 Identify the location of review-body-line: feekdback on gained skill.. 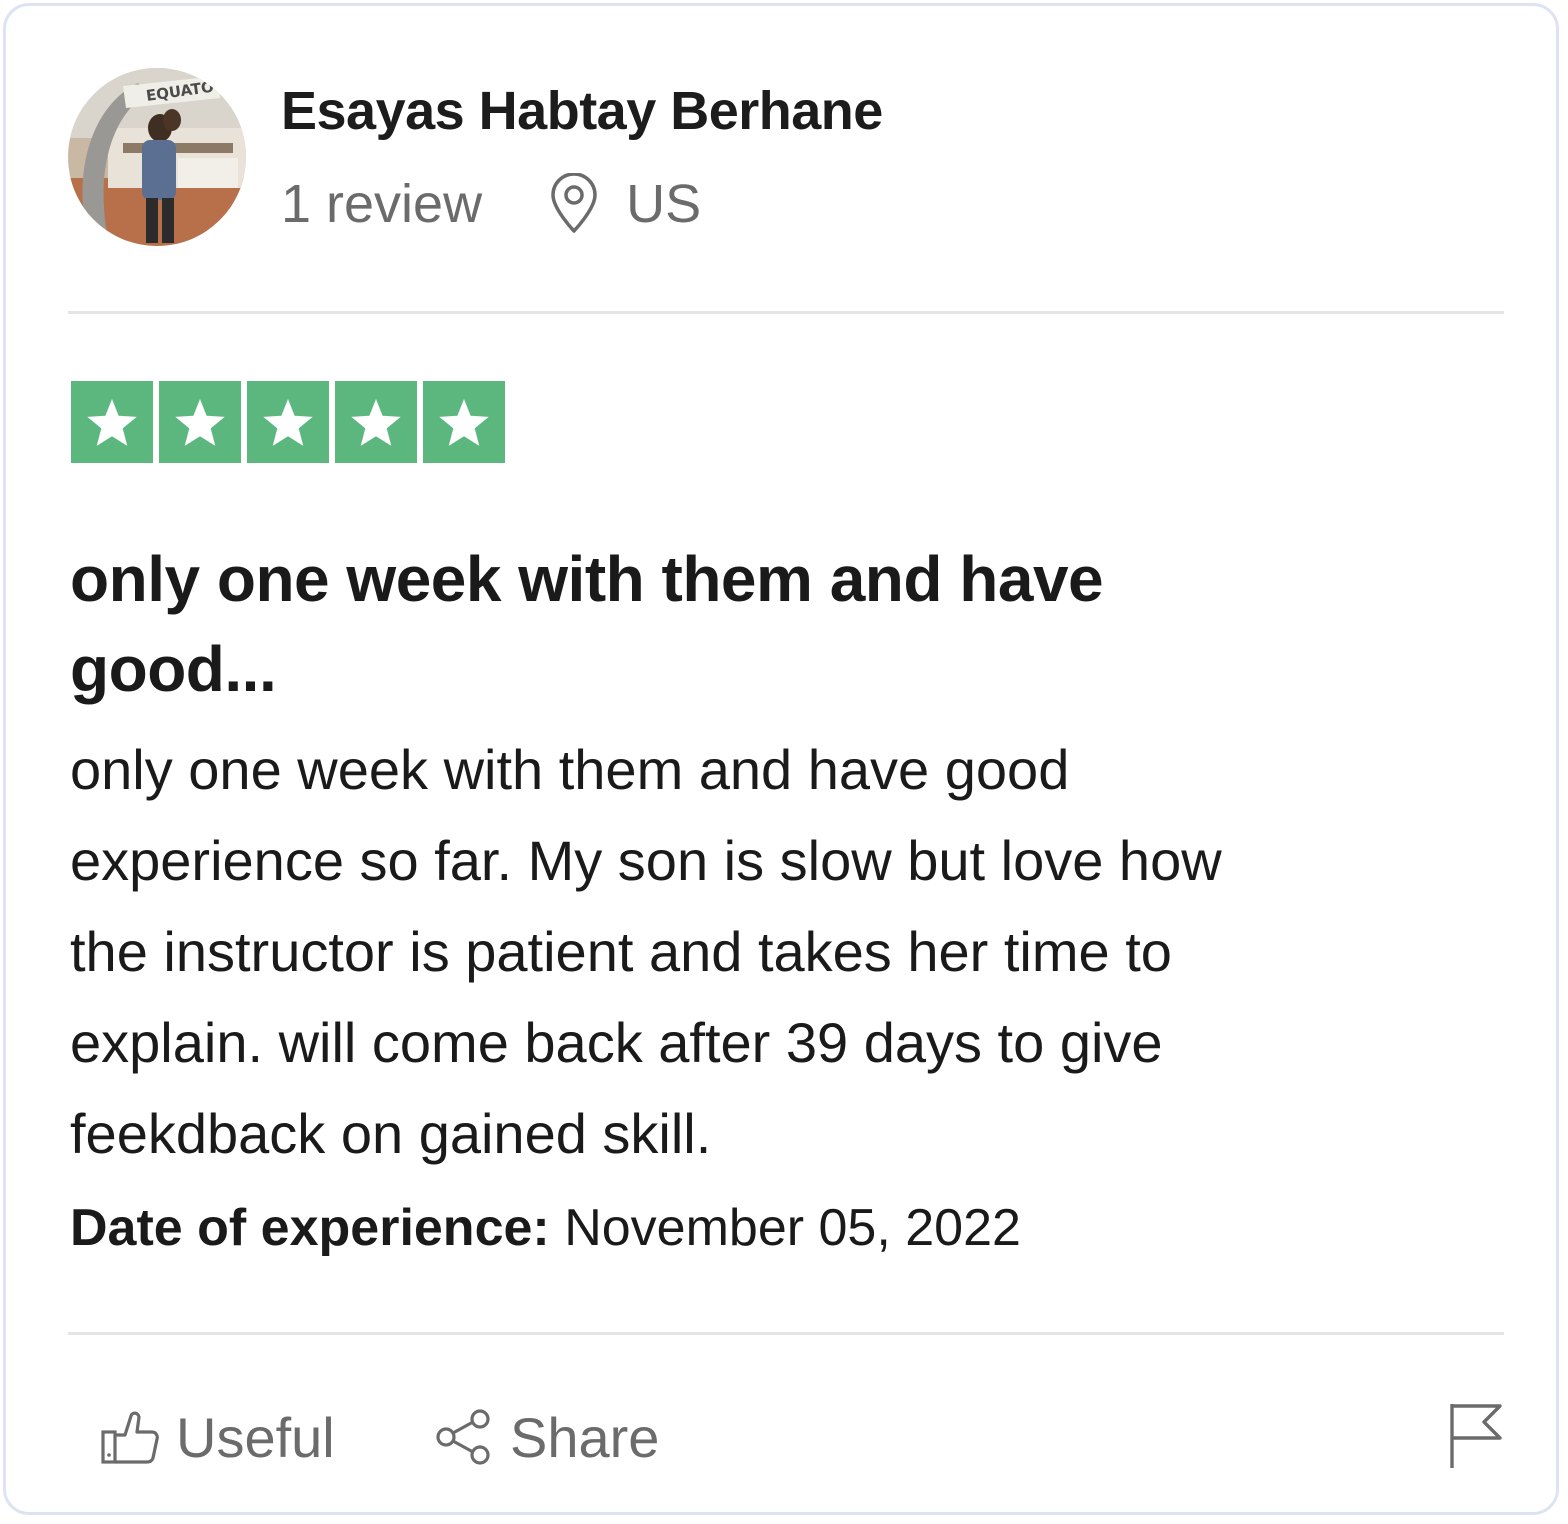
(391, 1133).